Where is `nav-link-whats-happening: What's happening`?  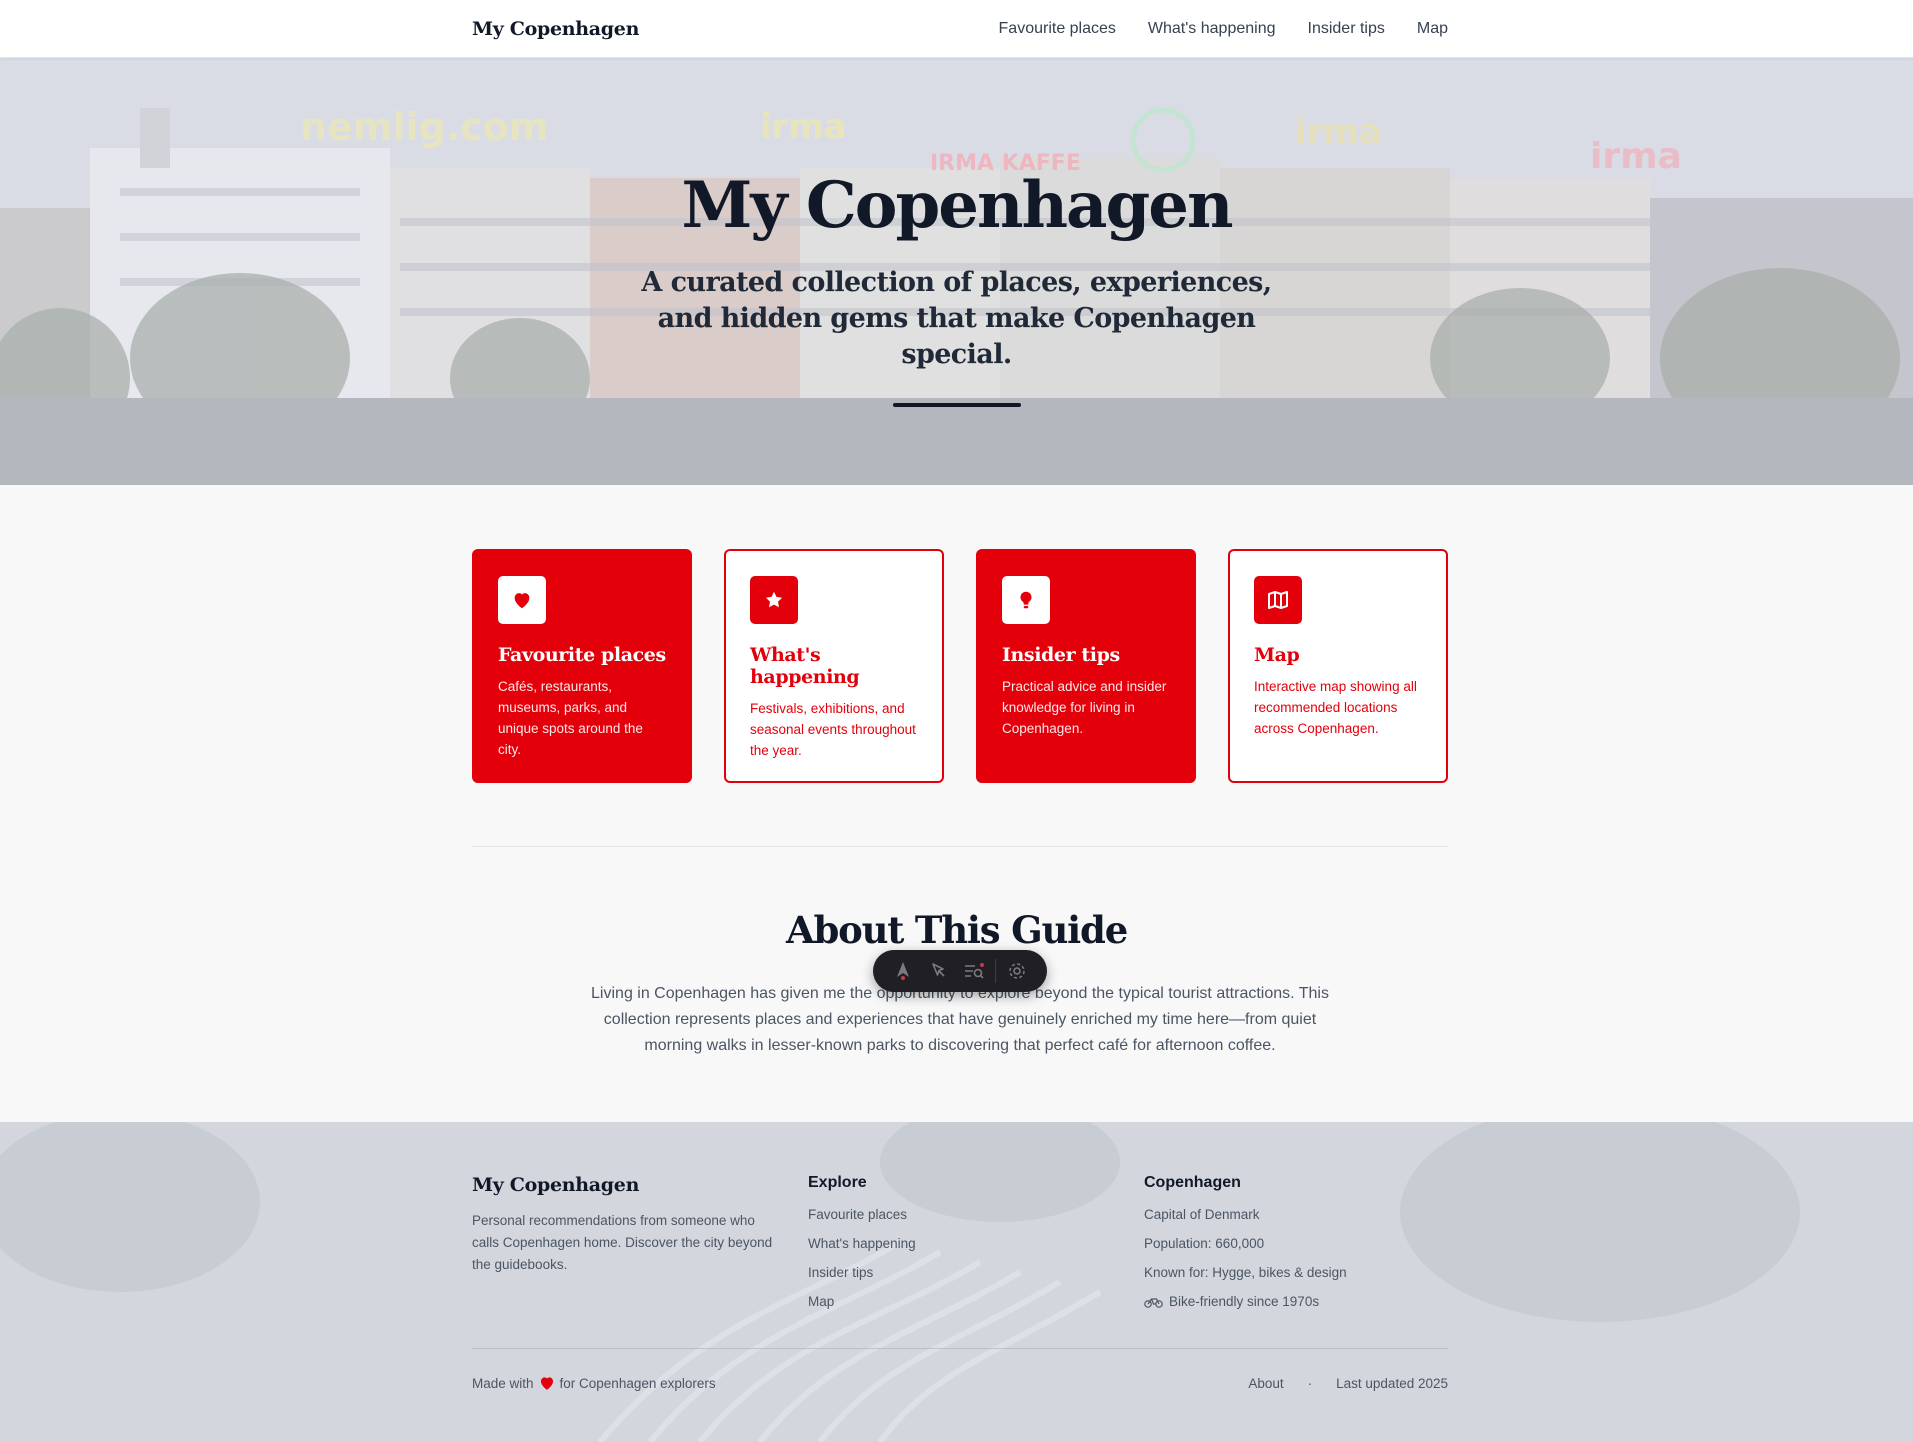
nav-link-whats-happening: What's happening is located at coordinates (1212, 29).